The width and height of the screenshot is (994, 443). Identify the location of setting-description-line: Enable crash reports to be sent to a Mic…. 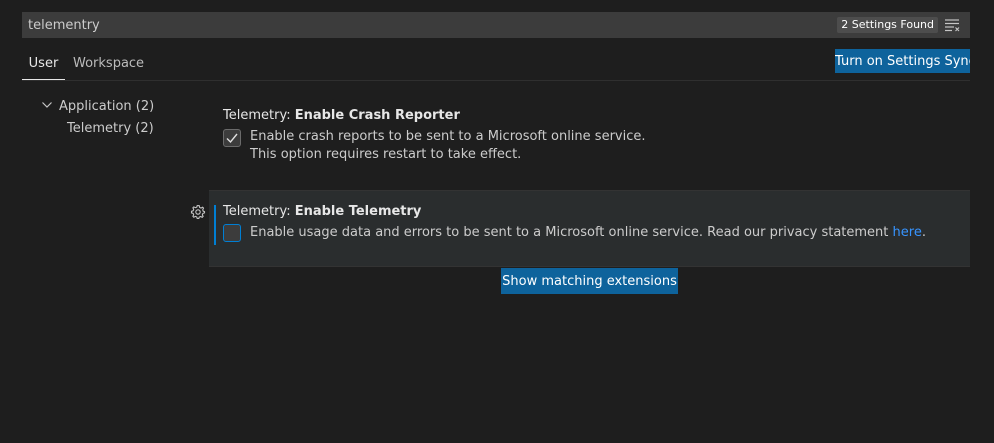
(448, 136).